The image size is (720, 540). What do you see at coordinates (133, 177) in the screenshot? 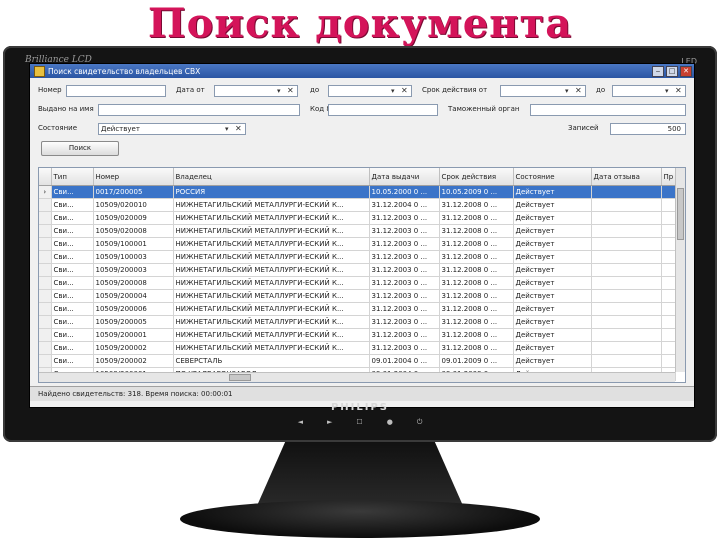
I see `column-header: Номер` at bounding box center [133, 177].